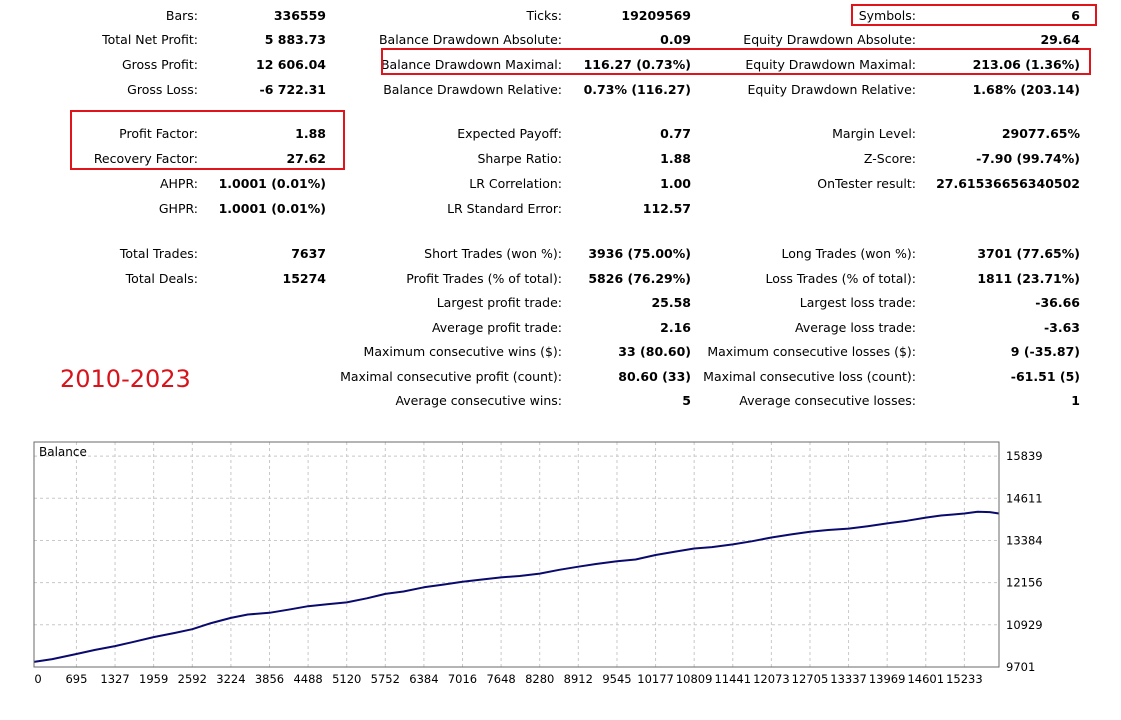  Describe the element at coordinates (125, 379) in the screenshot. I see `period-label: 2010-2023` at that location.